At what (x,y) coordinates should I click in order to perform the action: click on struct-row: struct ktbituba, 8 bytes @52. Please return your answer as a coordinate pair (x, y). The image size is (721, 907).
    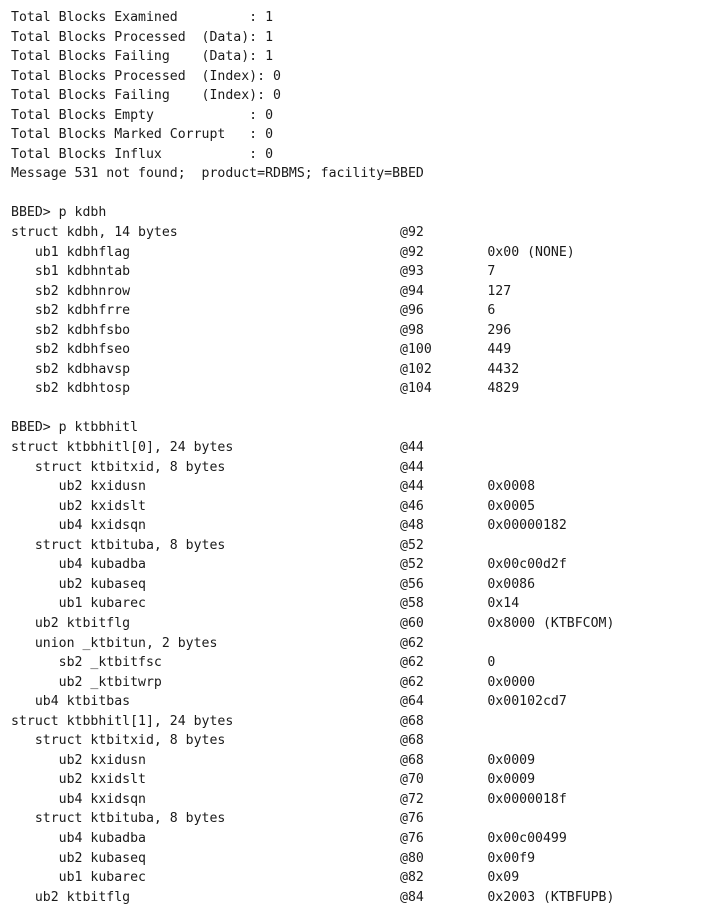
    Looking at the image, I should click on (217, 545).